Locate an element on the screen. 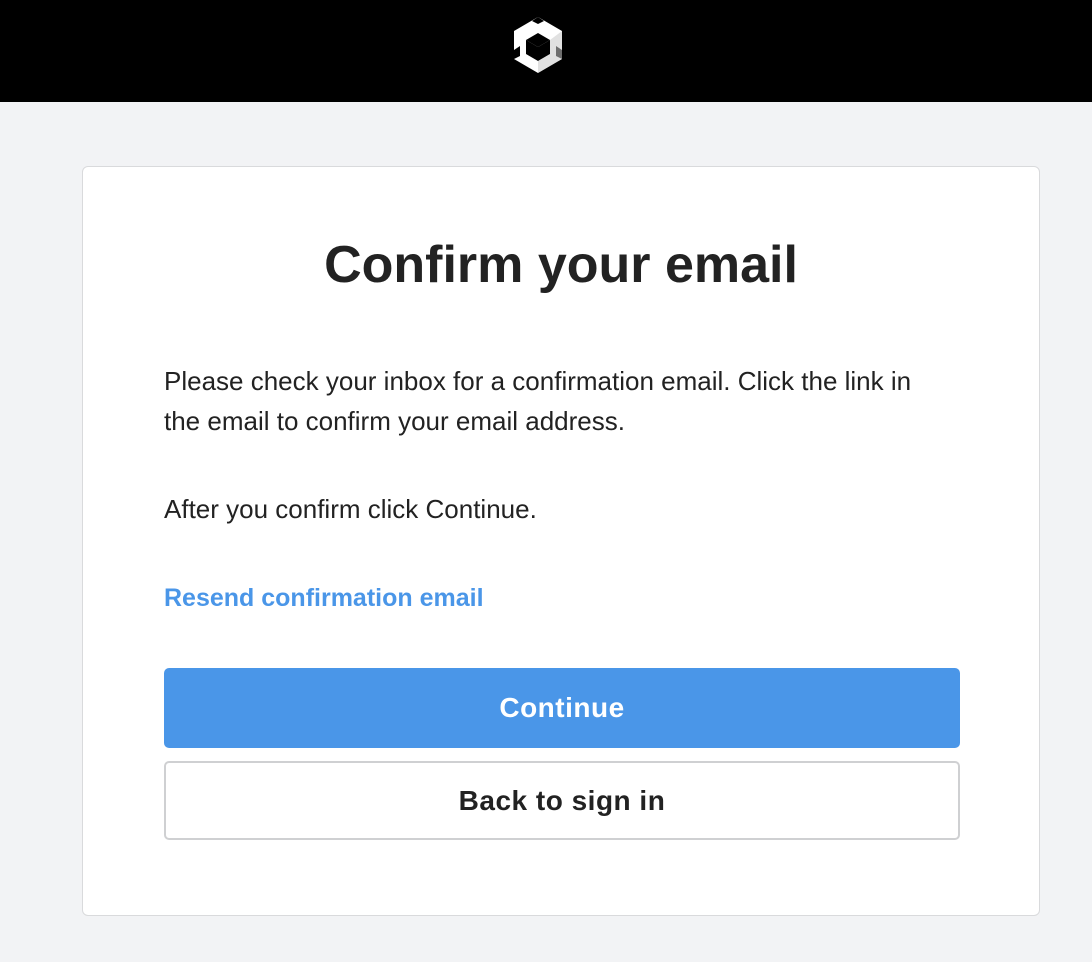  unity-logo-icon is located at coordinates (538, 45).